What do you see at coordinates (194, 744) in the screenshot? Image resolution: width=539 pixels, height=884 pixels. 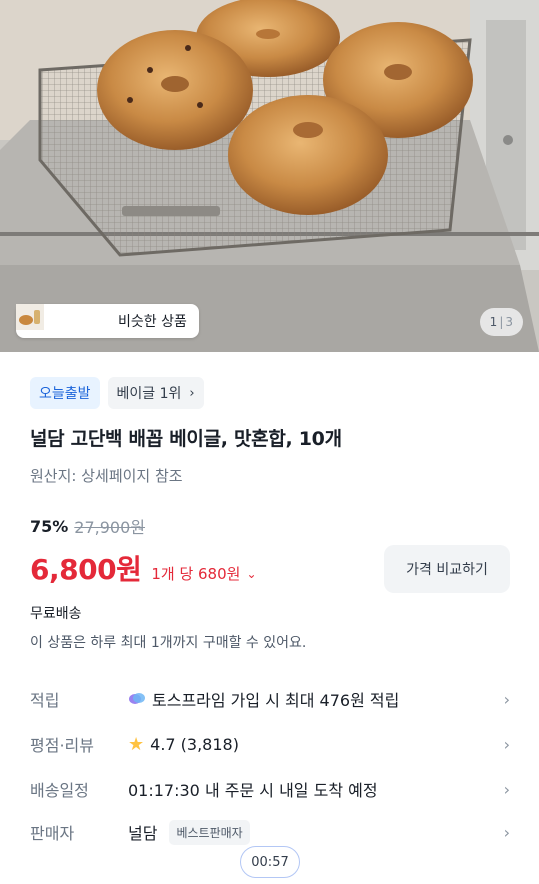 I see `rating-text: 4.7 (3,818)` at bounding box center [194, 744].